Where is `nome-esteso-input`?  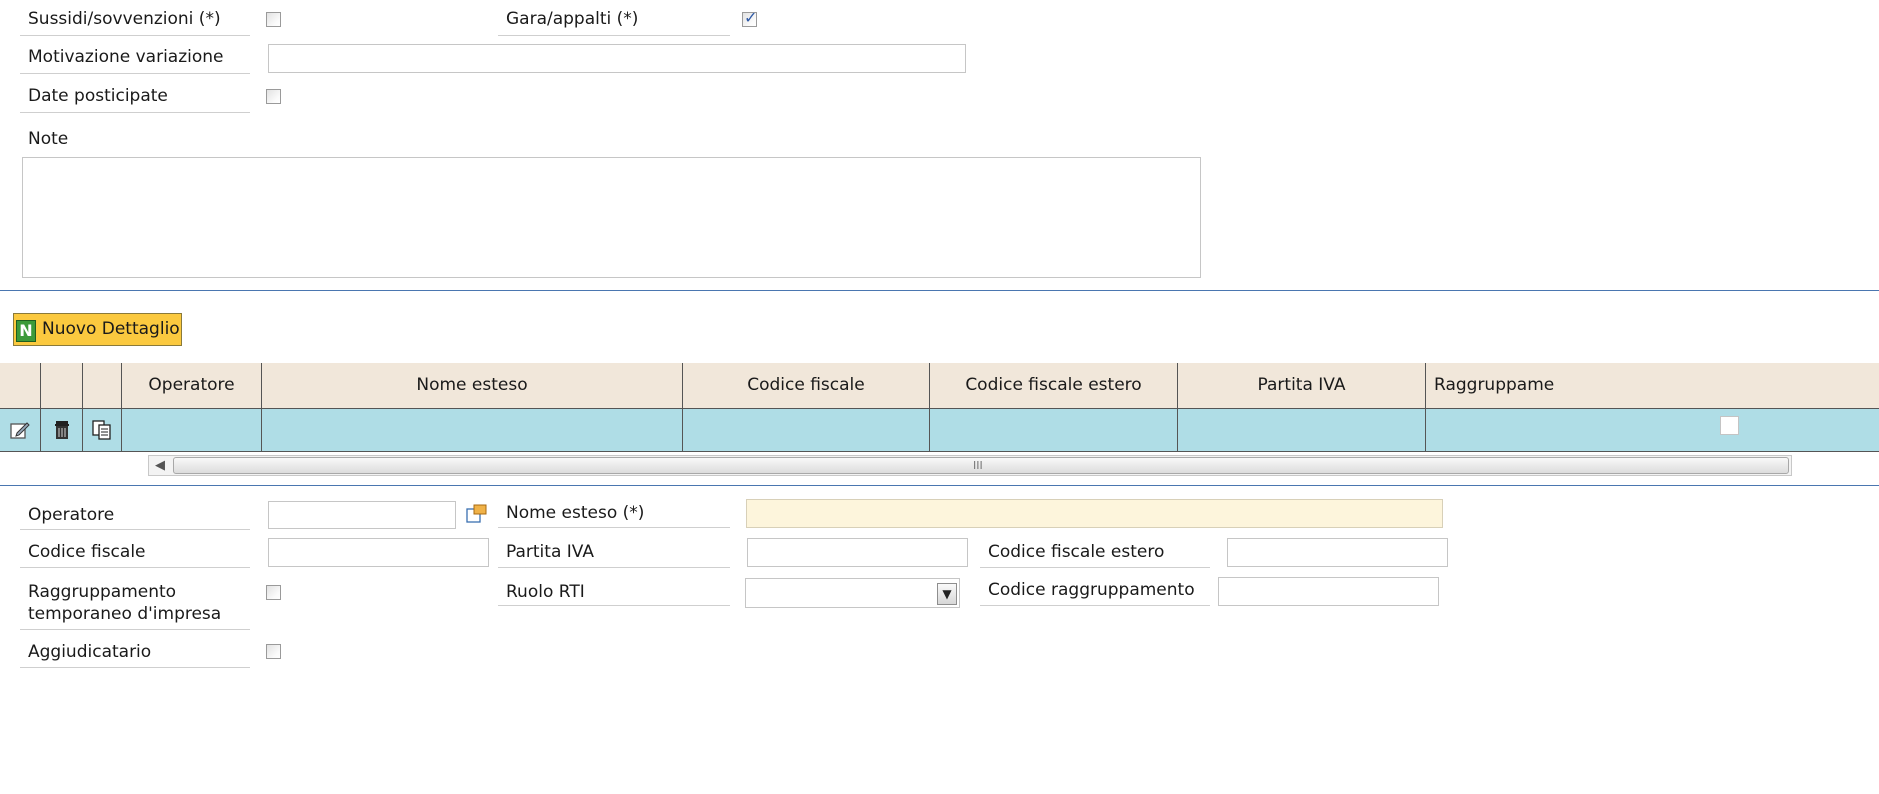 nome-esteso-input is located at coordinates (1094, 513).